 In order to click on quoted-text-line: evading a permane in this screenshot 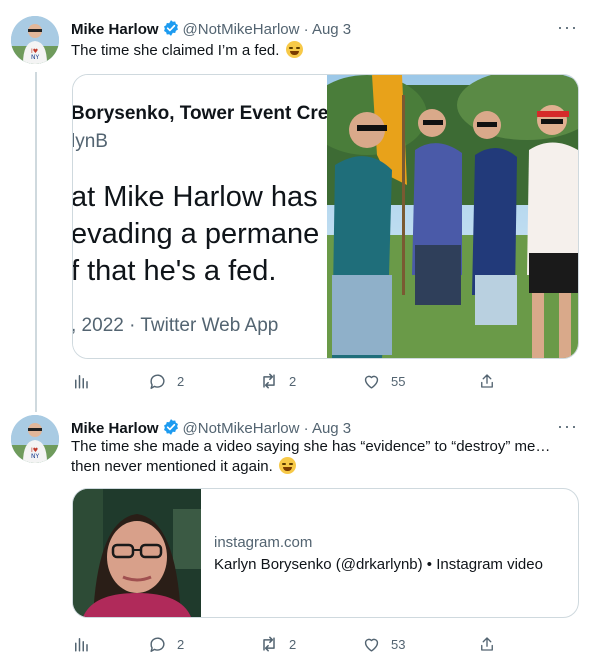, I will do `click(196, 234)`.